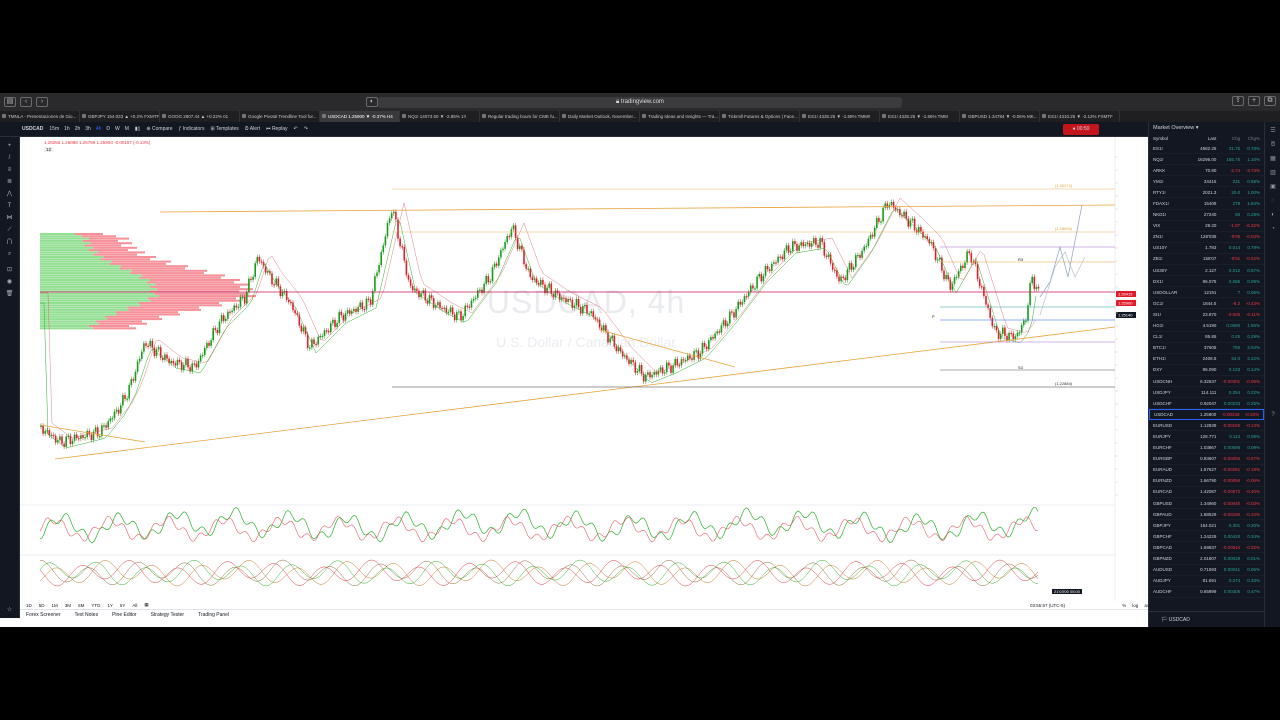 The height and width of the screenshot is (720, 1280). I want to click on panel-tab-forex-screener: Forex Screener, so click(43, 615).